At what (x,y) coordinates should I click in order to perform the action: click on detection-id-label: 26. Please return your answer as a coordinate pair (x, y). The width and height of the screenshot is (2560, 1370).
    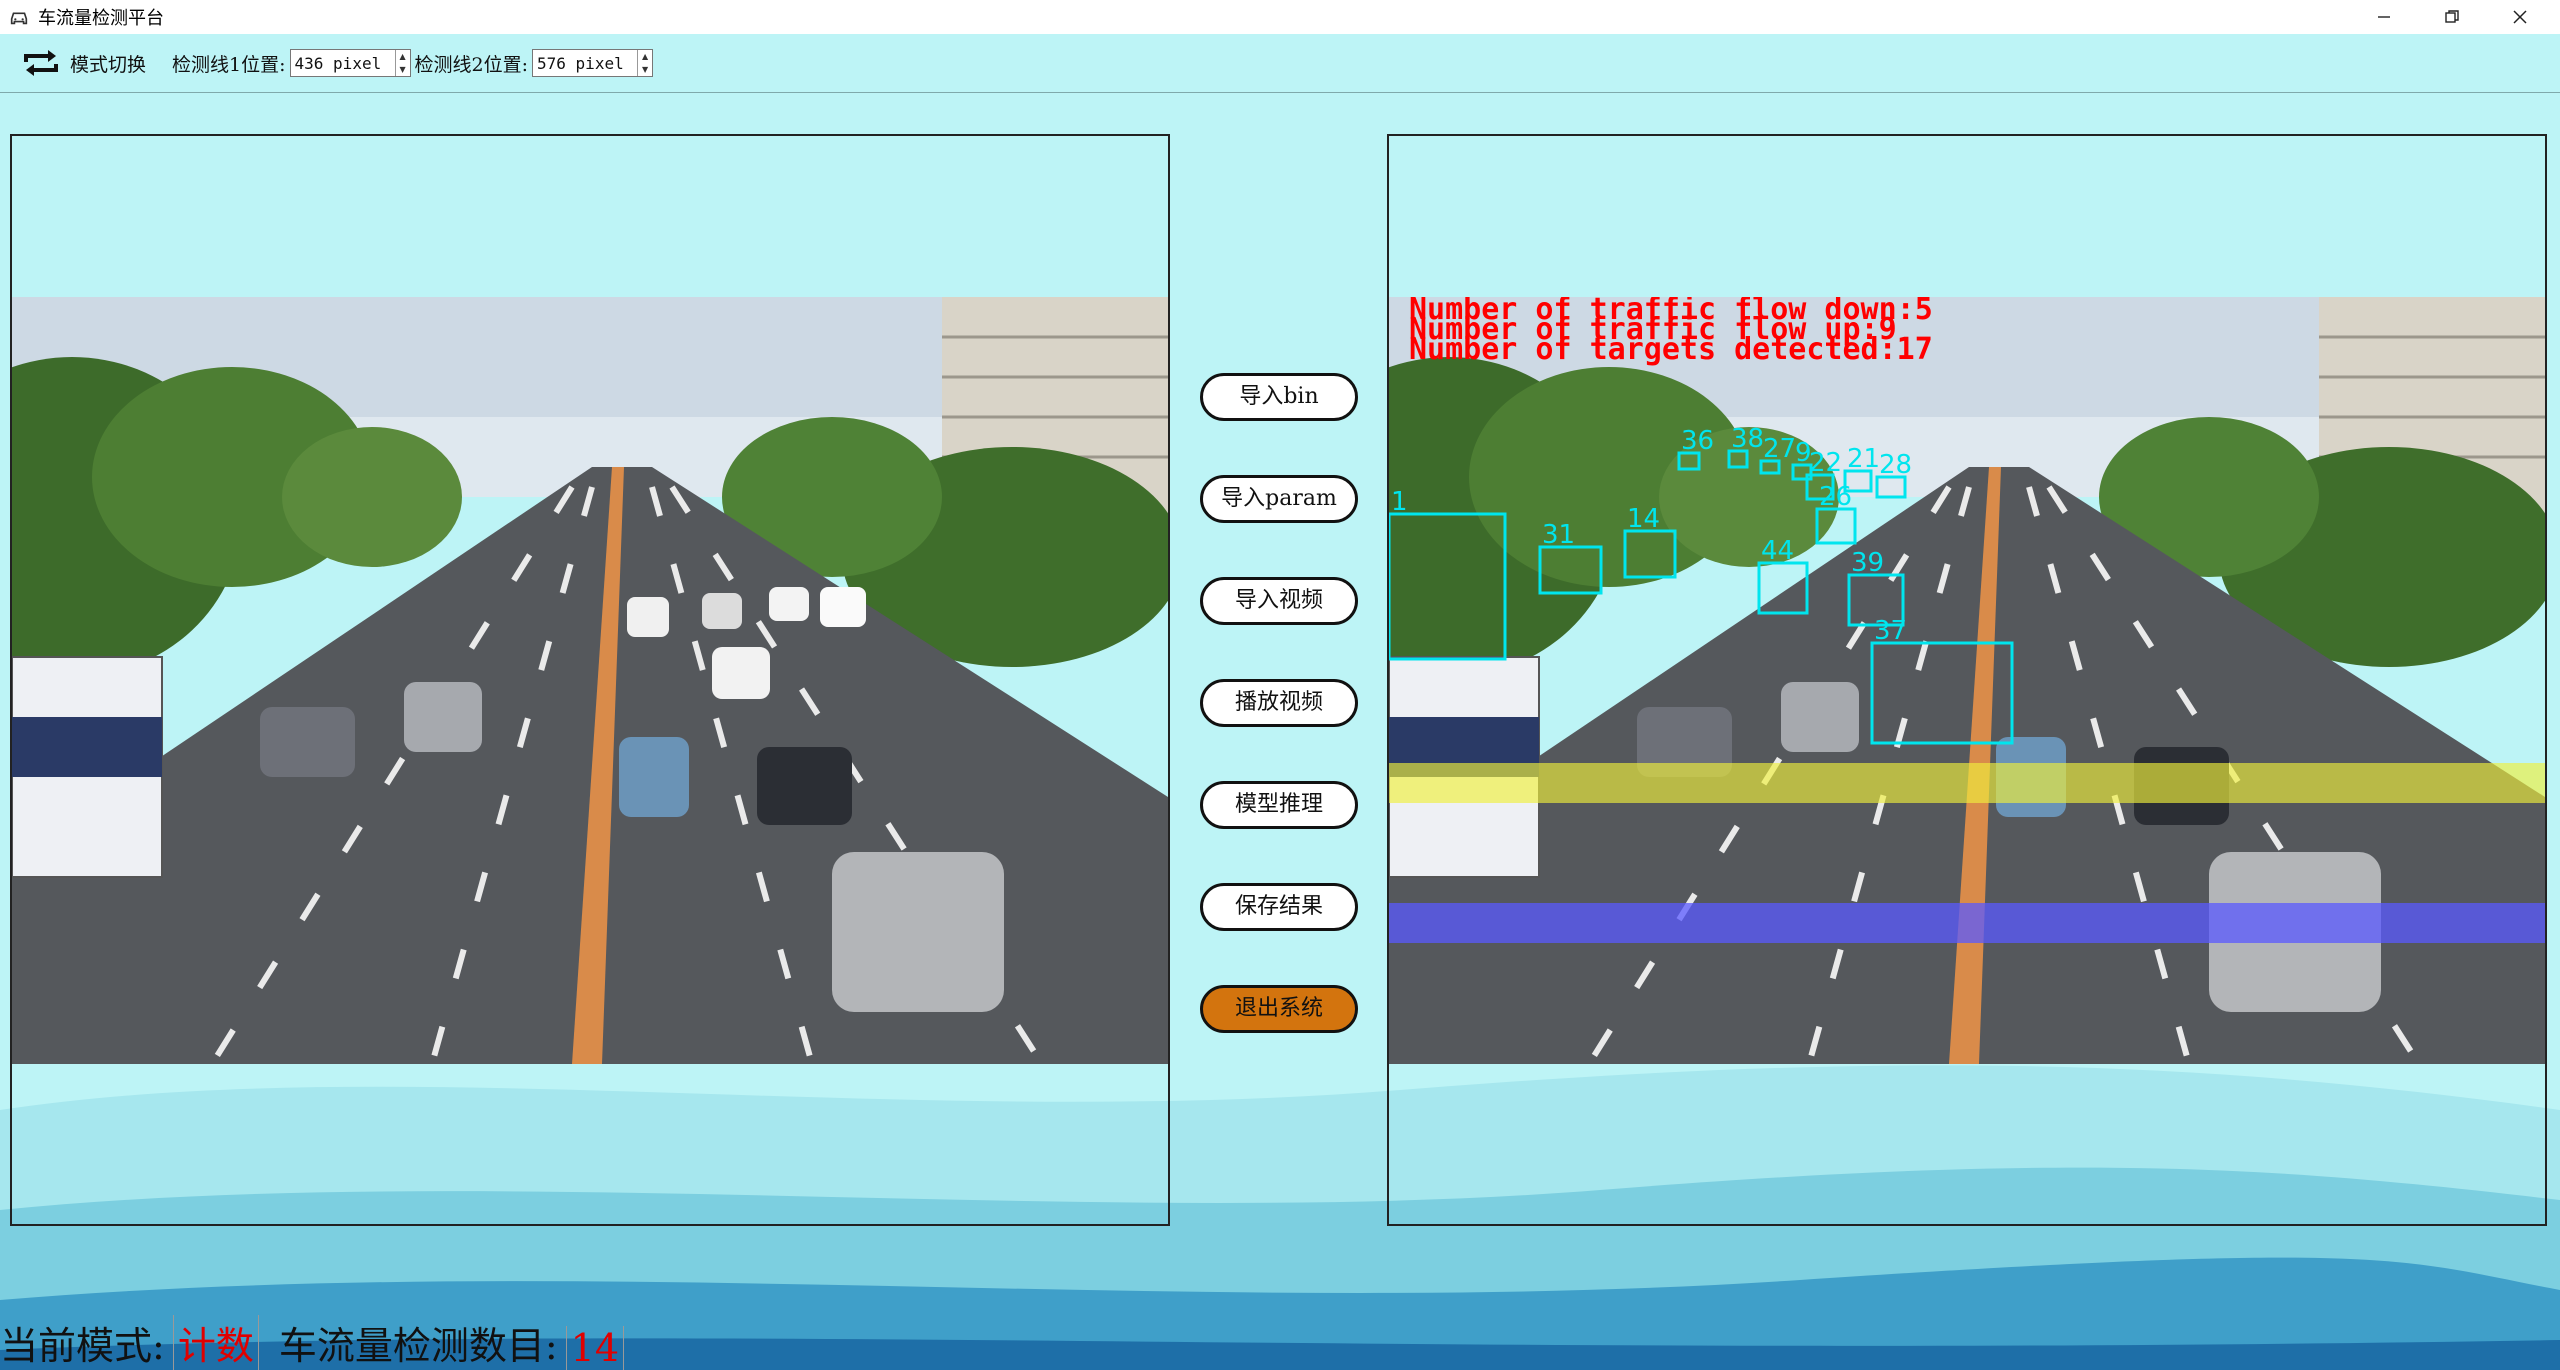
    Looking at the image, I should click on (1835, 497).